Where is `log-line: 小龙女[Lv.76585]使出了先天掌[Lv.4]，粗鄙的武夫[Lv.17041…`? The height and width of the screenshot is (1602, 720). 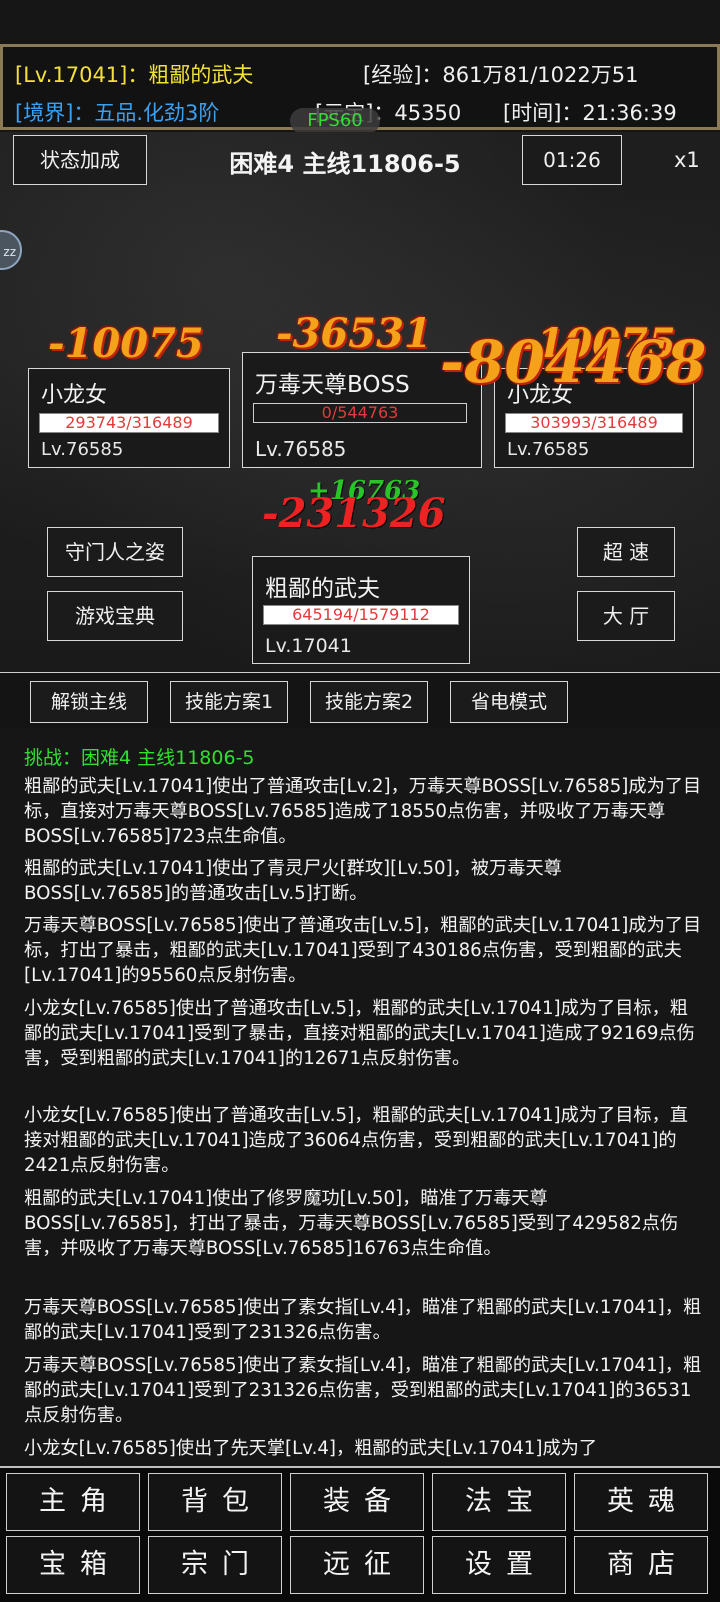
log-line: 小龙女[Lv.76585]使出了先天掌[Lv.4]，粗鄙的武夫[Lv.17041… is located at coordinates (311, 1448).